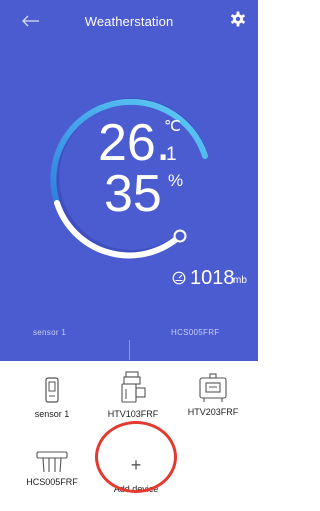 Image resolution: width=320 pixels, height=511 pixels. Describe the element at coordinates (212, 278) in the screenshot. I see `pressure-value: 1018` at that location.